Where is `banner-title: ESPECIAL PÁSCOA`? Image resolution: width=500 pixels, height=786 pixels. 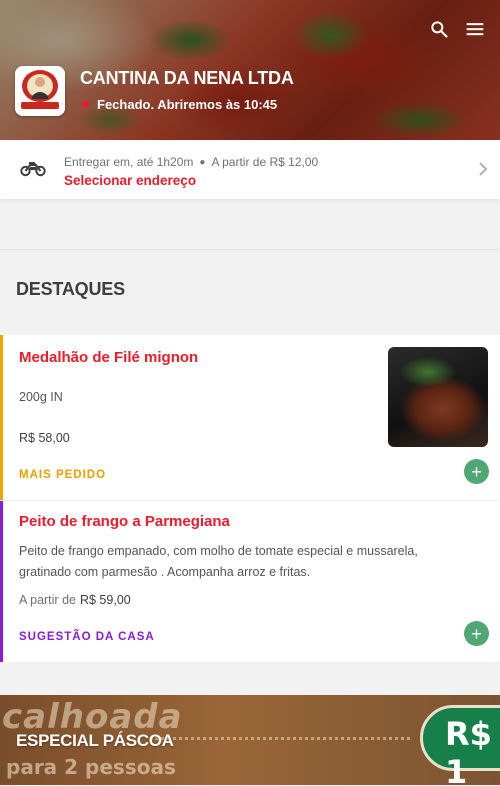 banner-title: ESPECIAL PÁSCOA is located at coordinates (95, 740).